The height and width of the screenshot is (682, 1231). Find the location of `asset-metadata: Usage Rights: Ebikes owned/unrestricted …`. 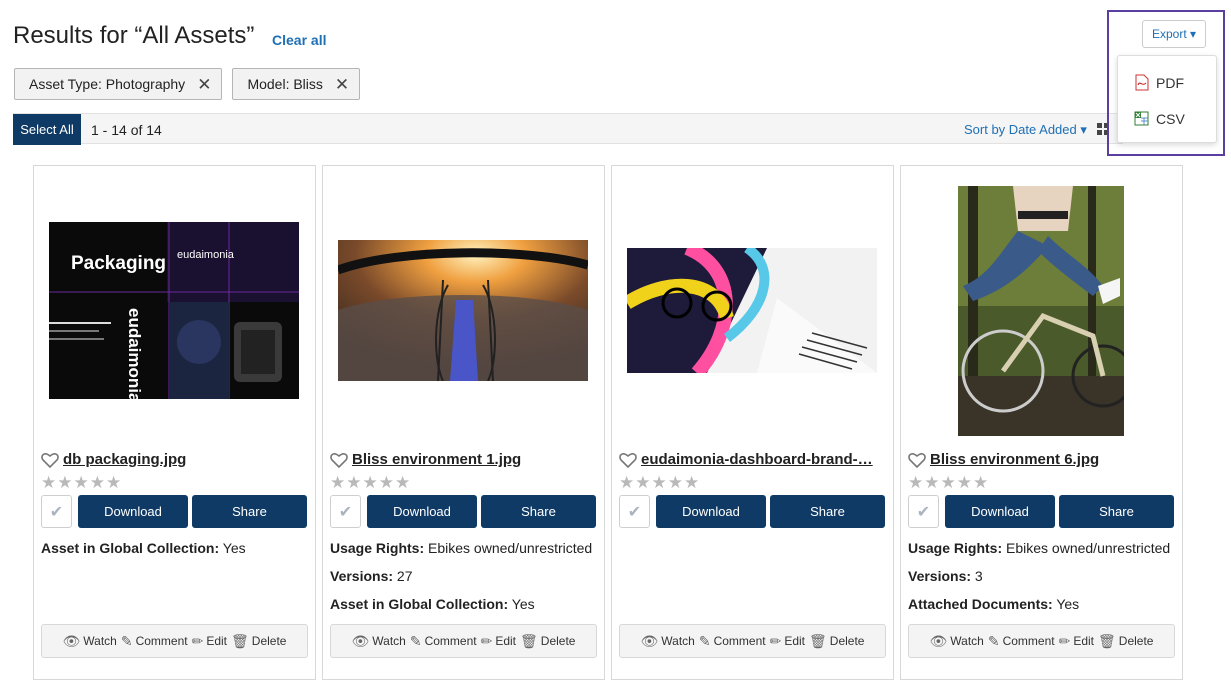

asset-metadata: Usage Rights: Ebikes owned/unrestricted … is located at coordinates (461, 582).